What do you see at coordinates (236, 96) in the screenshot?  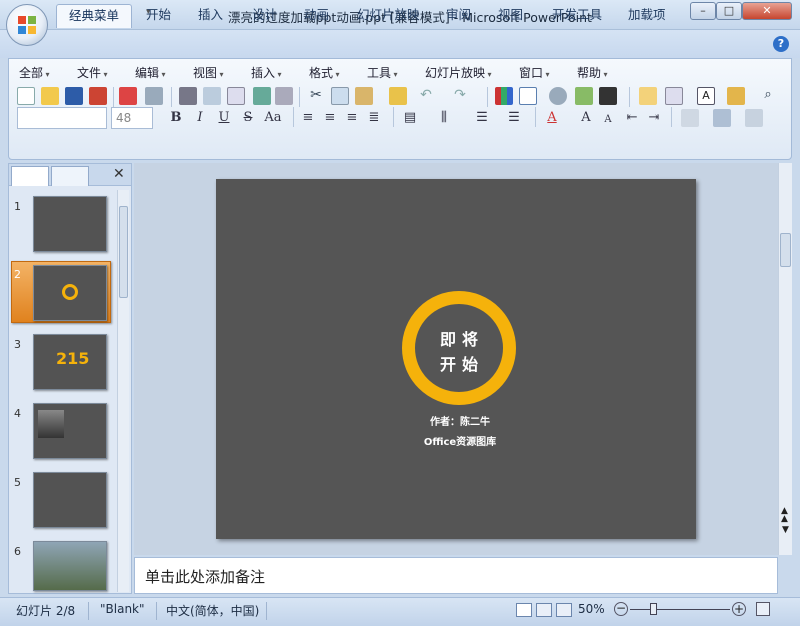 I see `preview-icon` at bounding box center [236, 96].